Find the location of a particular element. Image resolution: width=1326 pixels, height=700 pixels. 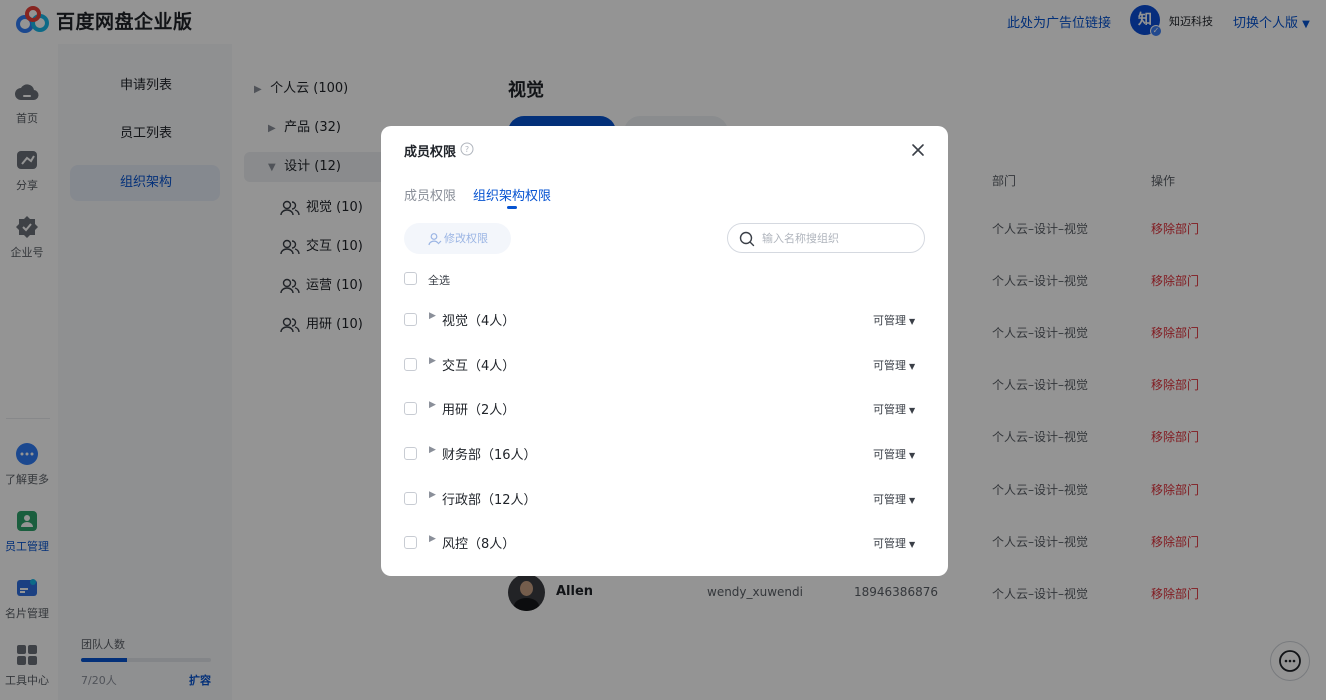

edit-permission-label: 修改权限 is located at coordinates (466, 238).